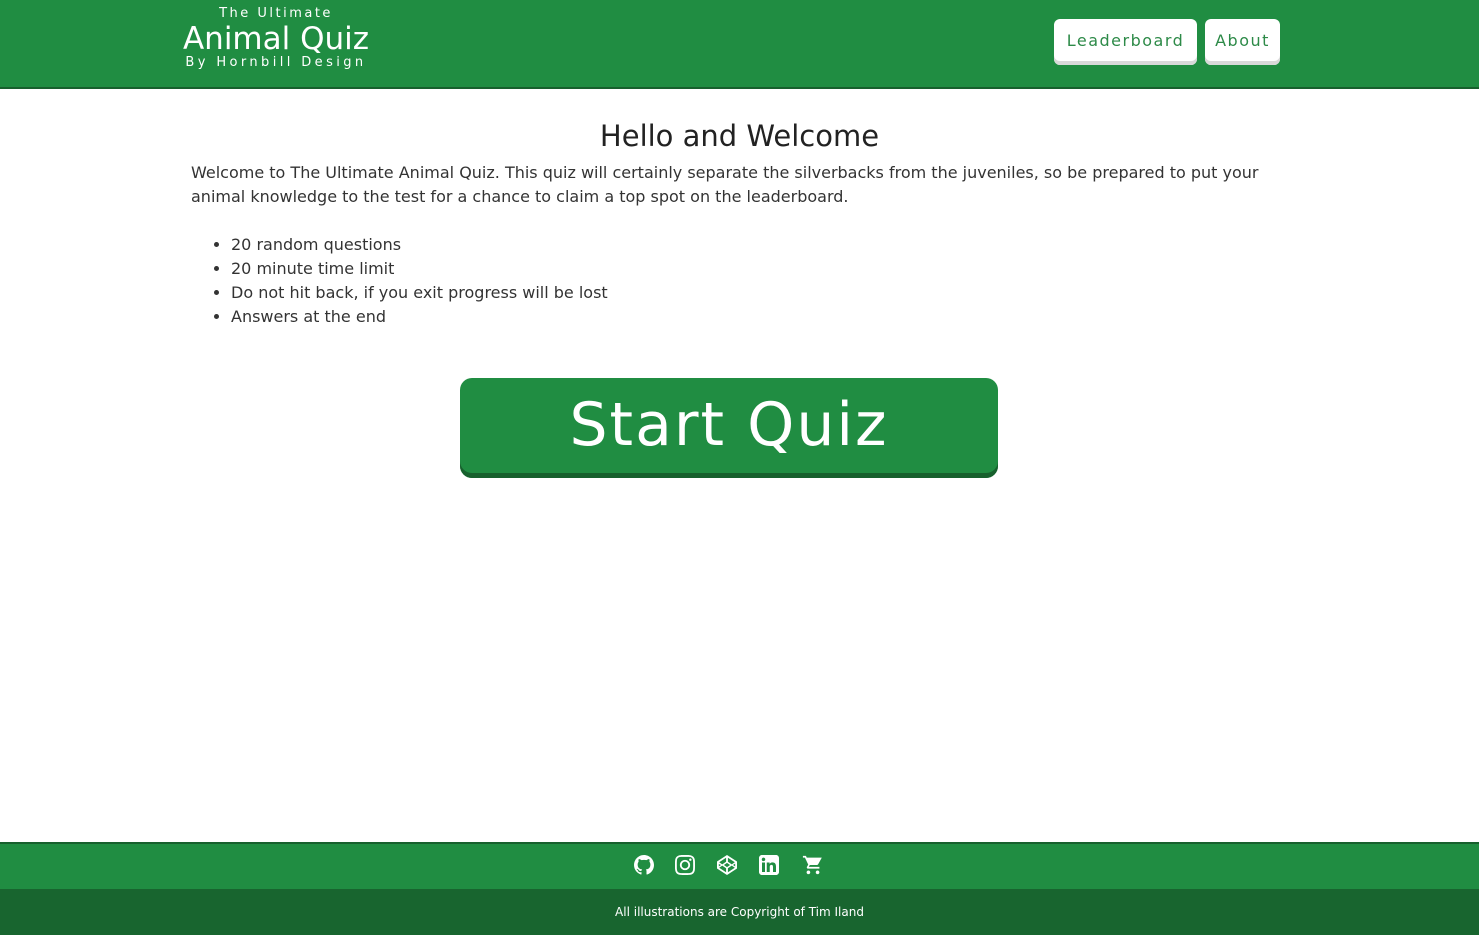 This screenshot has width=1479, height=935. I want to click on linkedin-icon, so click(769, 865).